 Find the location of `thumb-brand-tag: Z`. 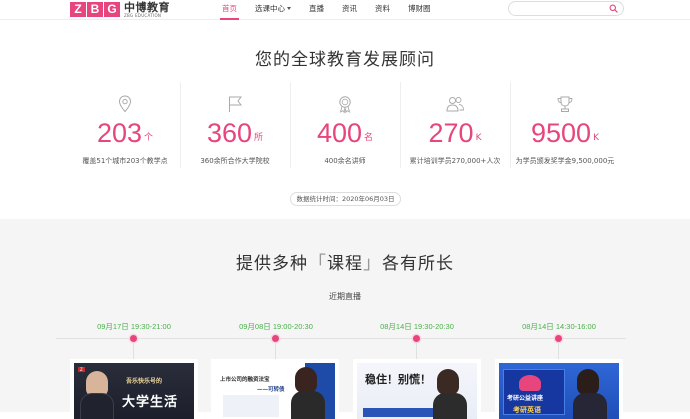

thumb-brand-tag: Z is located at coordinates (81, 369).